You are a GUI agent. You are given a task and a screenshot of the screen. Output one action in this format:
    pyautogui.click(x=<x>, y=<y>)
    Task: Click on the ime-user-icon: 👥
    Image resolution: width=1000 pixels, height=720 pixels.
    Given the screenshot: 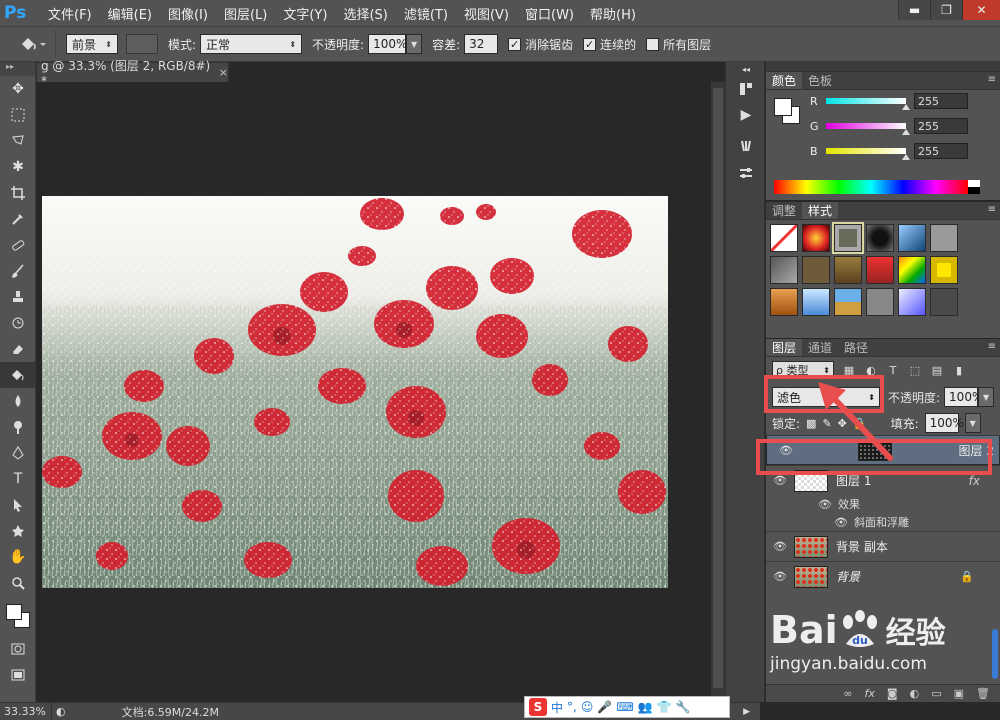 What is the action you would take?
    pyautogui.click(x=645, y=707)
    